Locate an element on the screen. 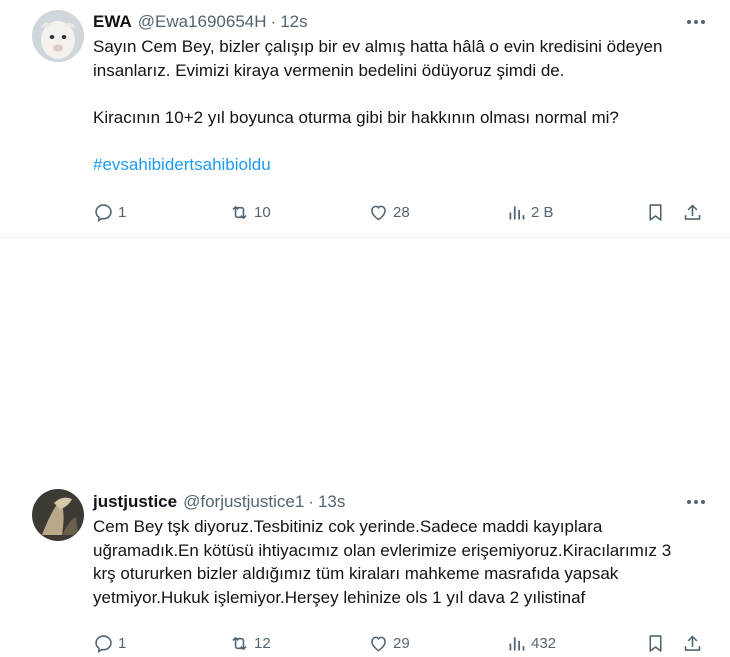 This screenshot has width=730, height=657. like-count: 28 is located at coordinates (401, 212).